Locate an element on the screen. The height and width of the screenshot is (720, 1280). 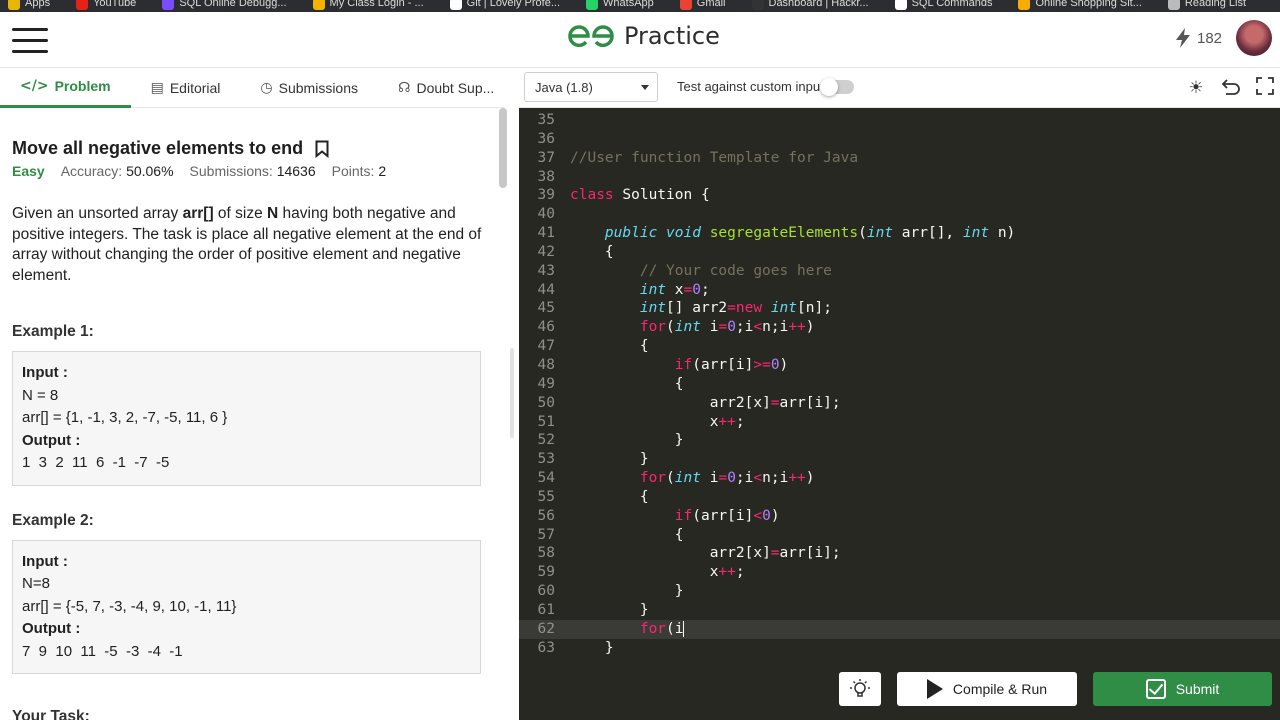
bookmark-item: Apps is located at coordinates (29, 6).